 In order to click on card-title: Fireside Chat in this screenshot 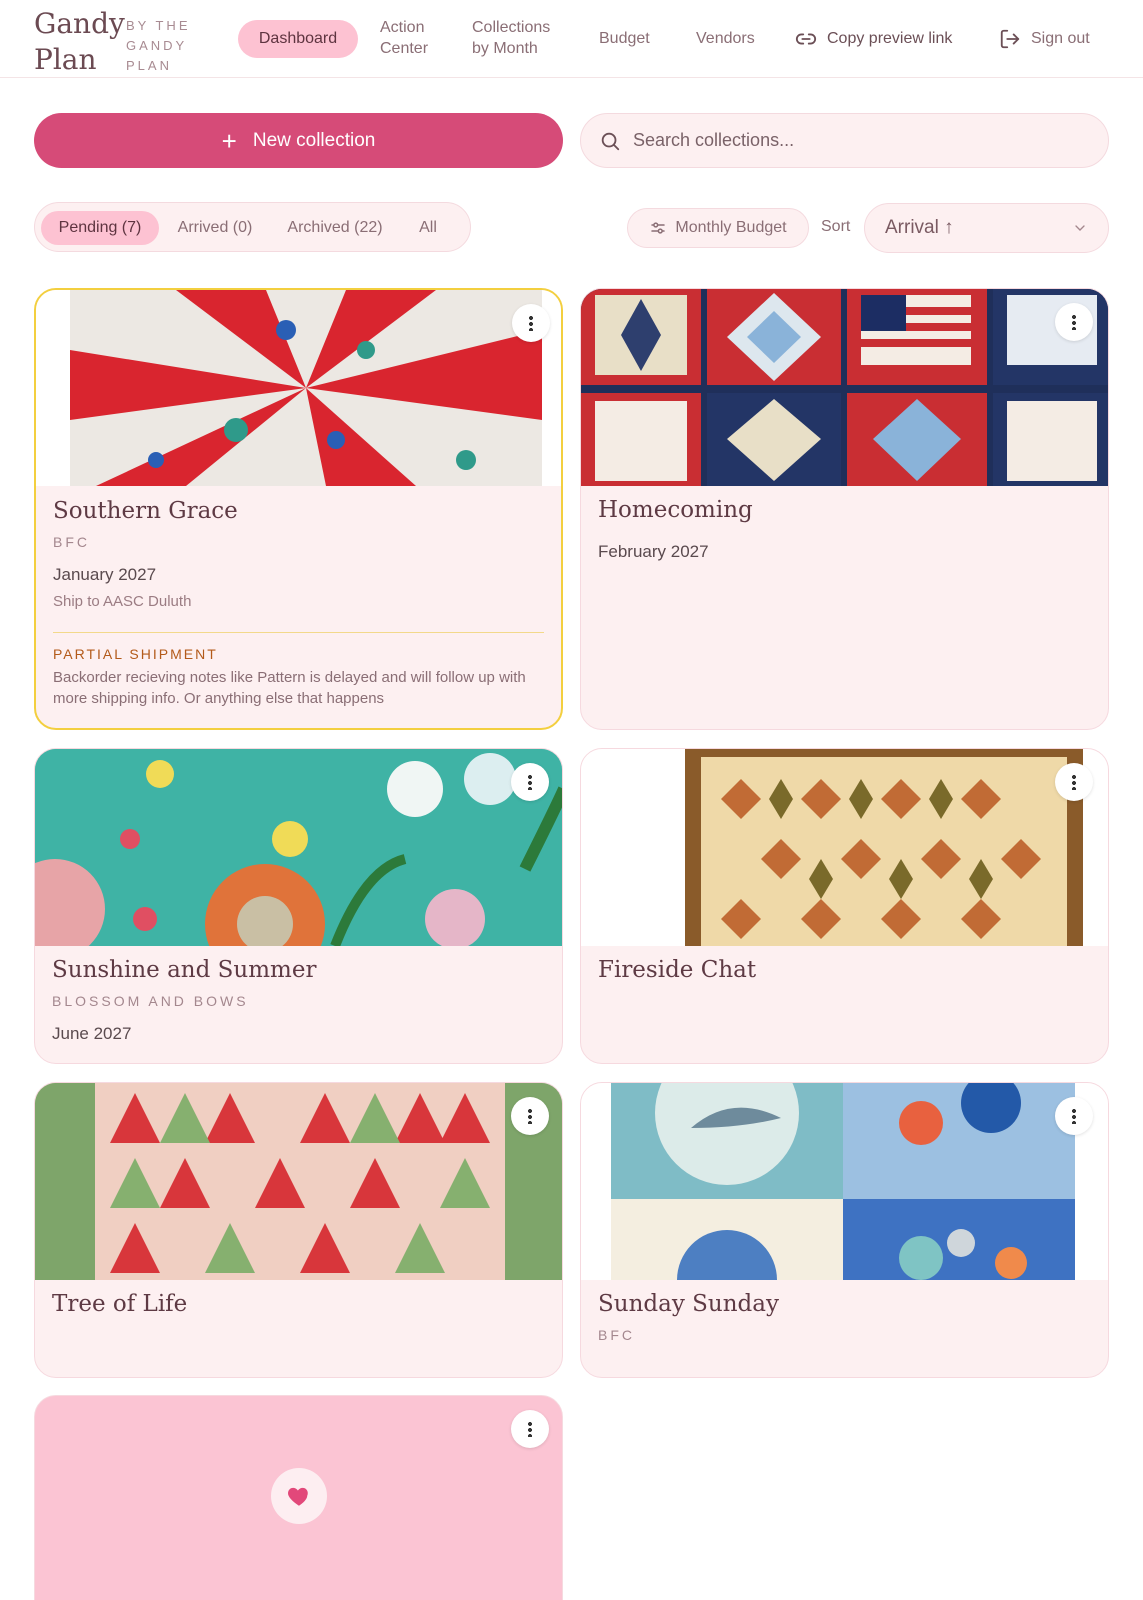, I will do `click(677, 970)`.